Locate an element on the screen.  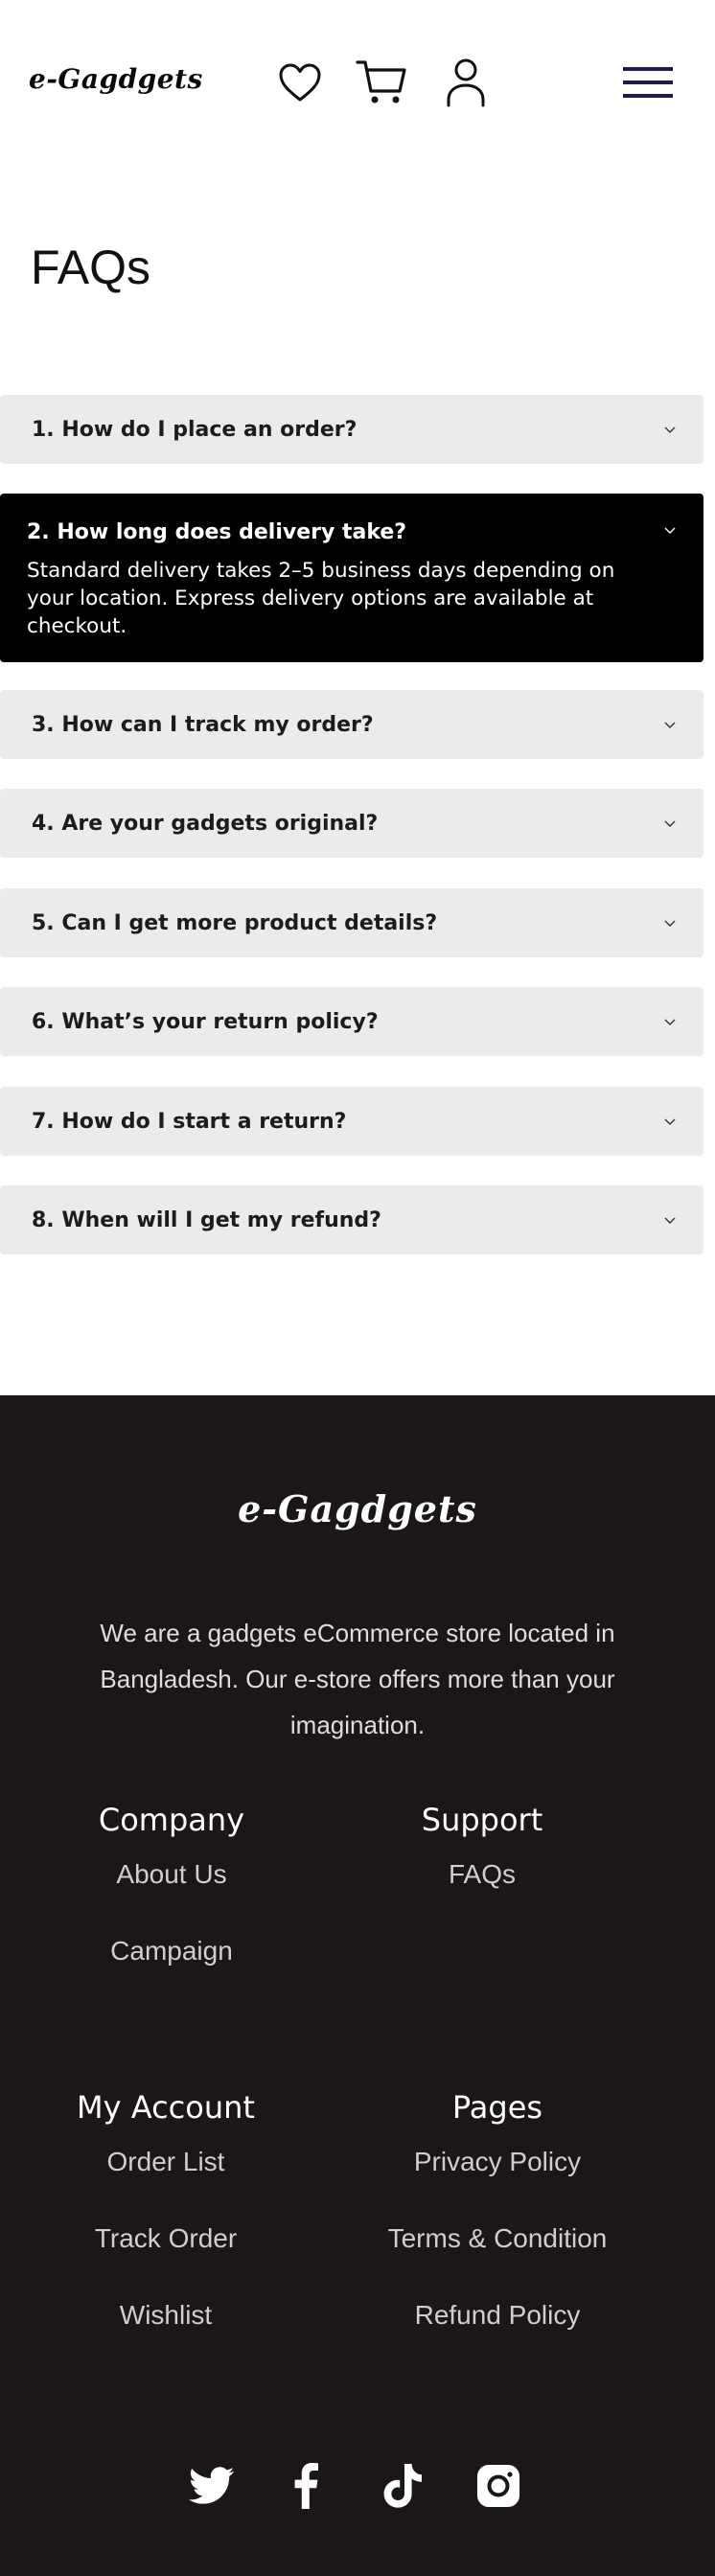
site-logo: e-Gagdgets is located at coordinates (116, 79).